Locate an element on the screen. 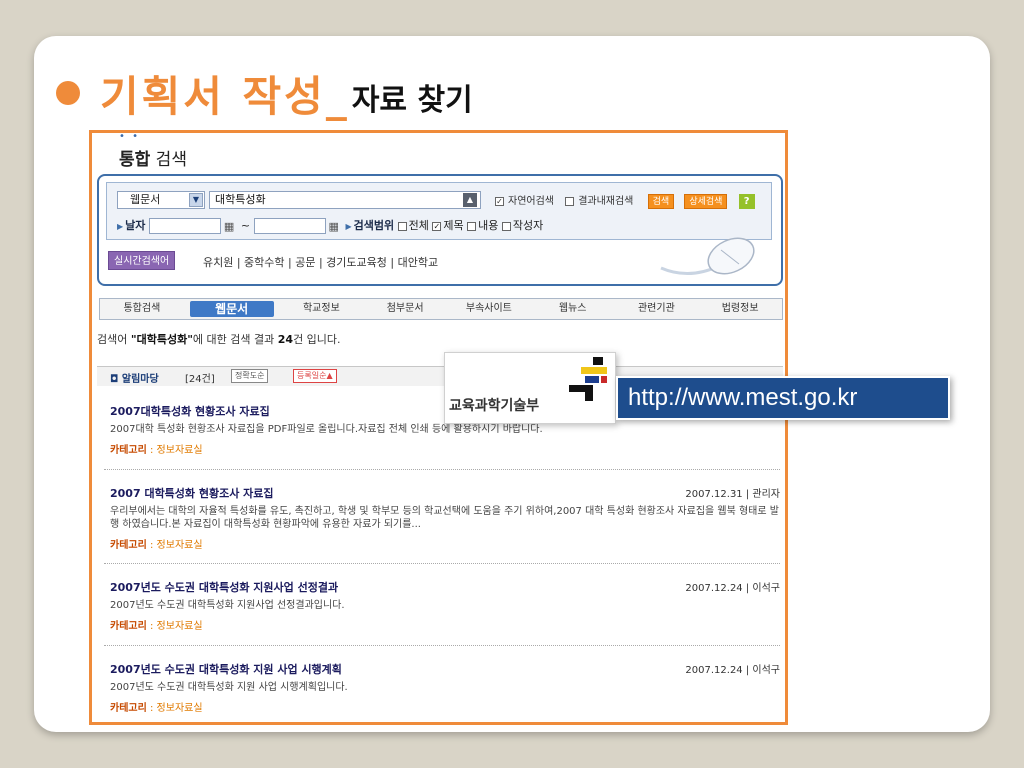 Image resolution: width=1024 pixels, height=768 pixels. filter-row: ▶ 날자 ▦ ~ ▦ ▶ 검색범위 전체 ✓ 제목 내용 작성자 is located at coordinates (330, 225).